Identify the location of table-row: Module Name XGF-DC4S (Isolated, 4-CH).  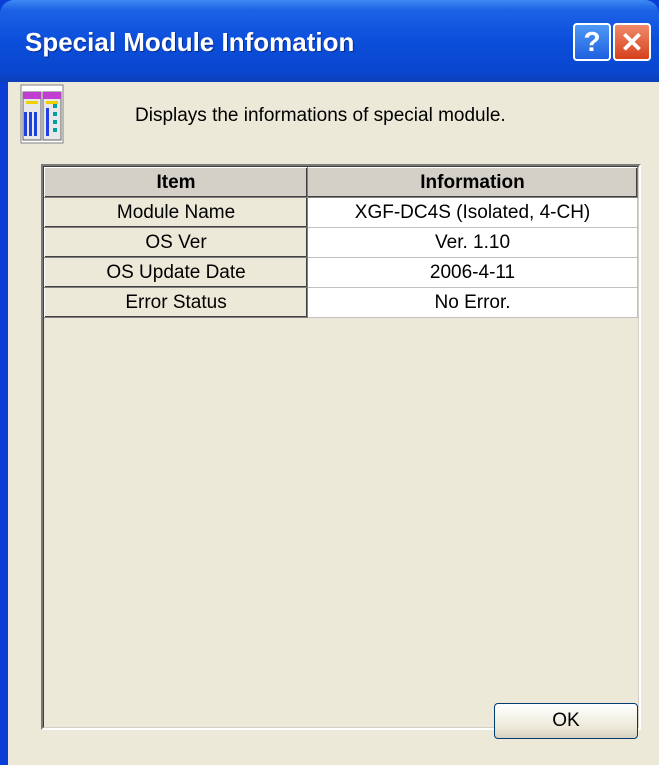
(340, 212).